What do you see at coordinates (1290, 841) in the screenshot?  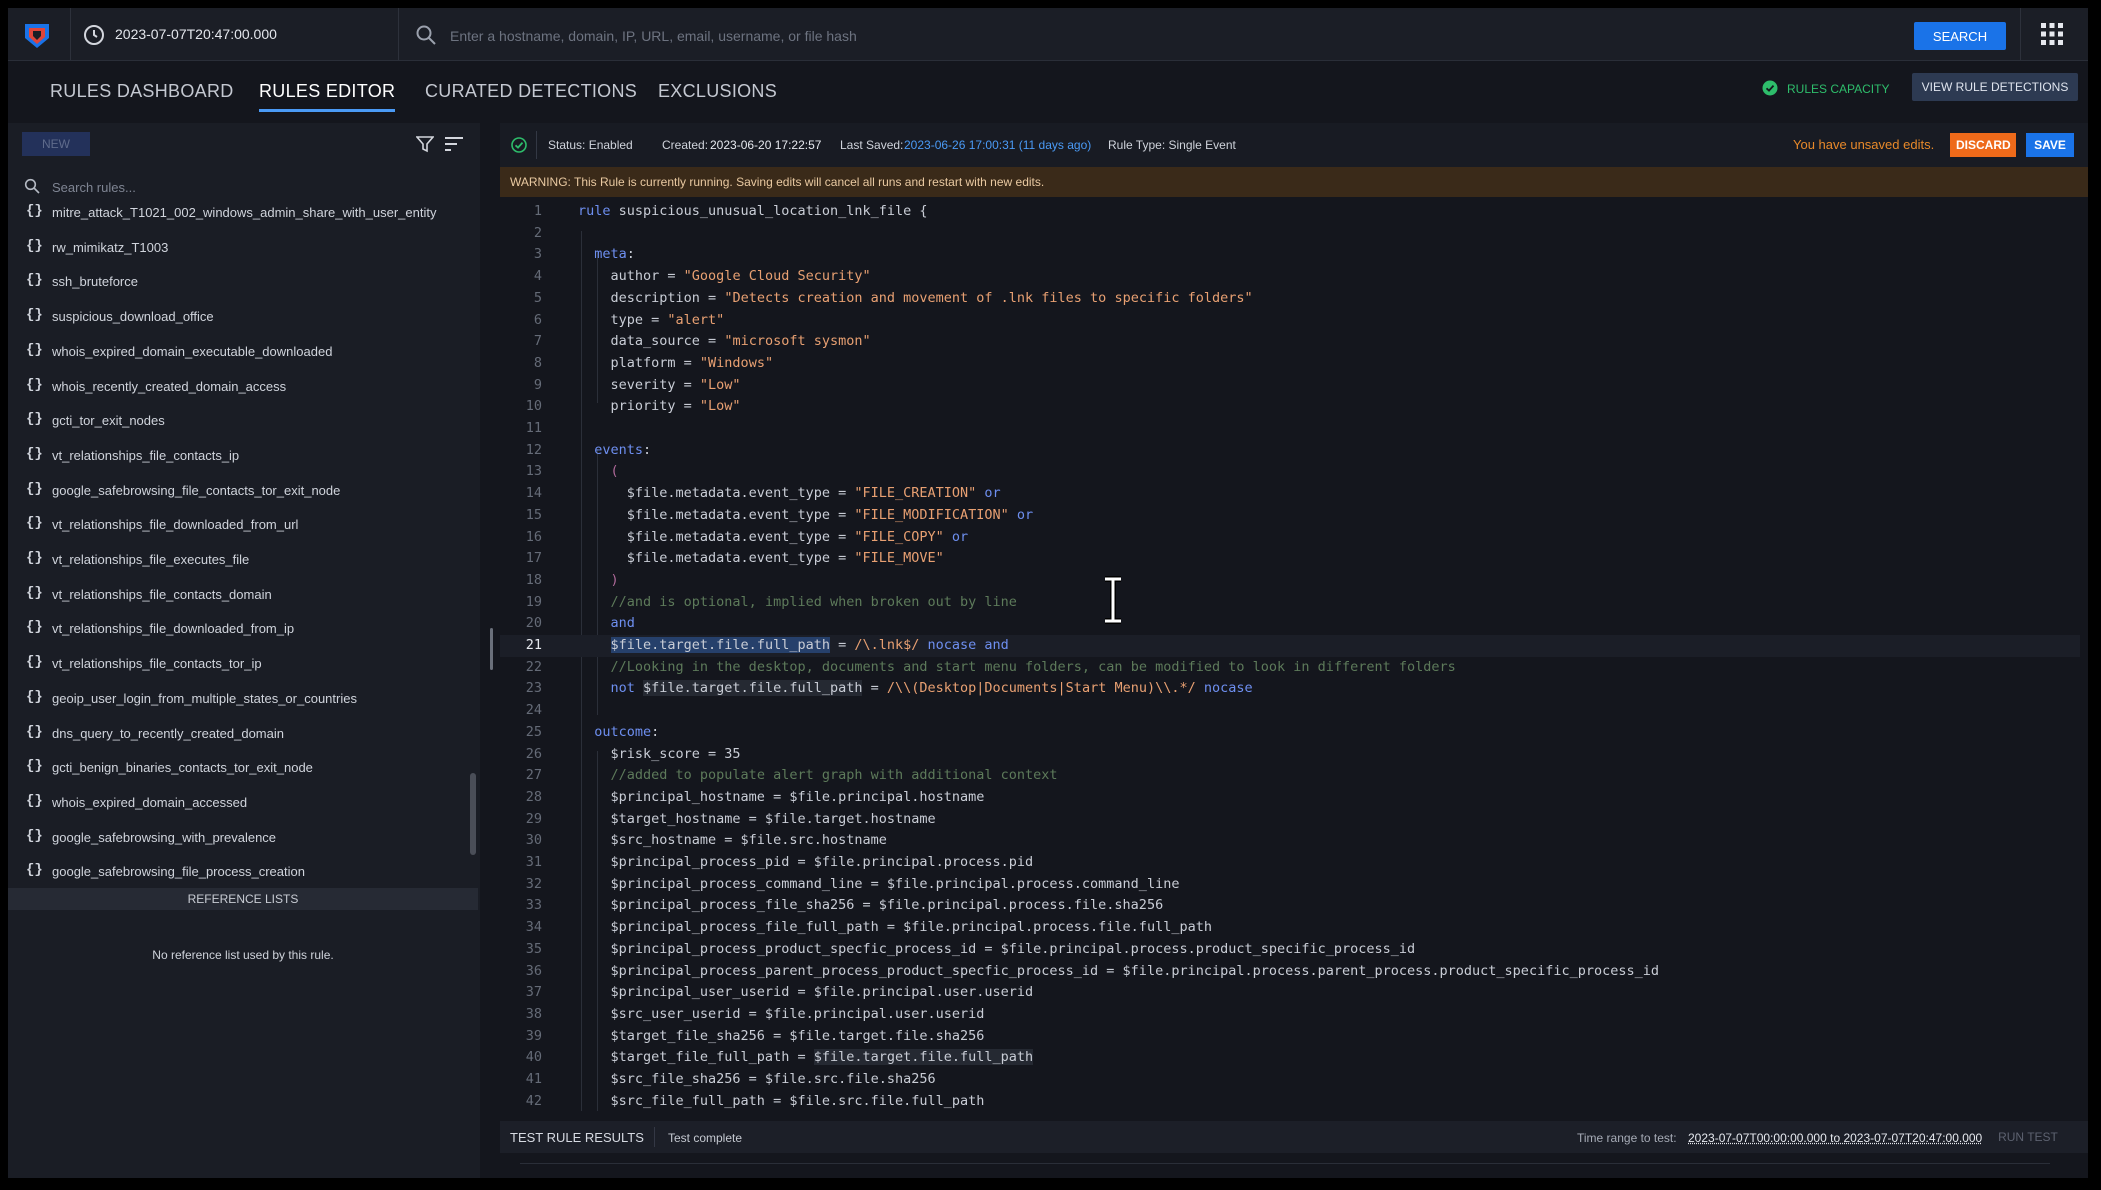 I see `code-line: 30 $src_hostname = $file.src.hostname` at bounding box center [1290, 841].